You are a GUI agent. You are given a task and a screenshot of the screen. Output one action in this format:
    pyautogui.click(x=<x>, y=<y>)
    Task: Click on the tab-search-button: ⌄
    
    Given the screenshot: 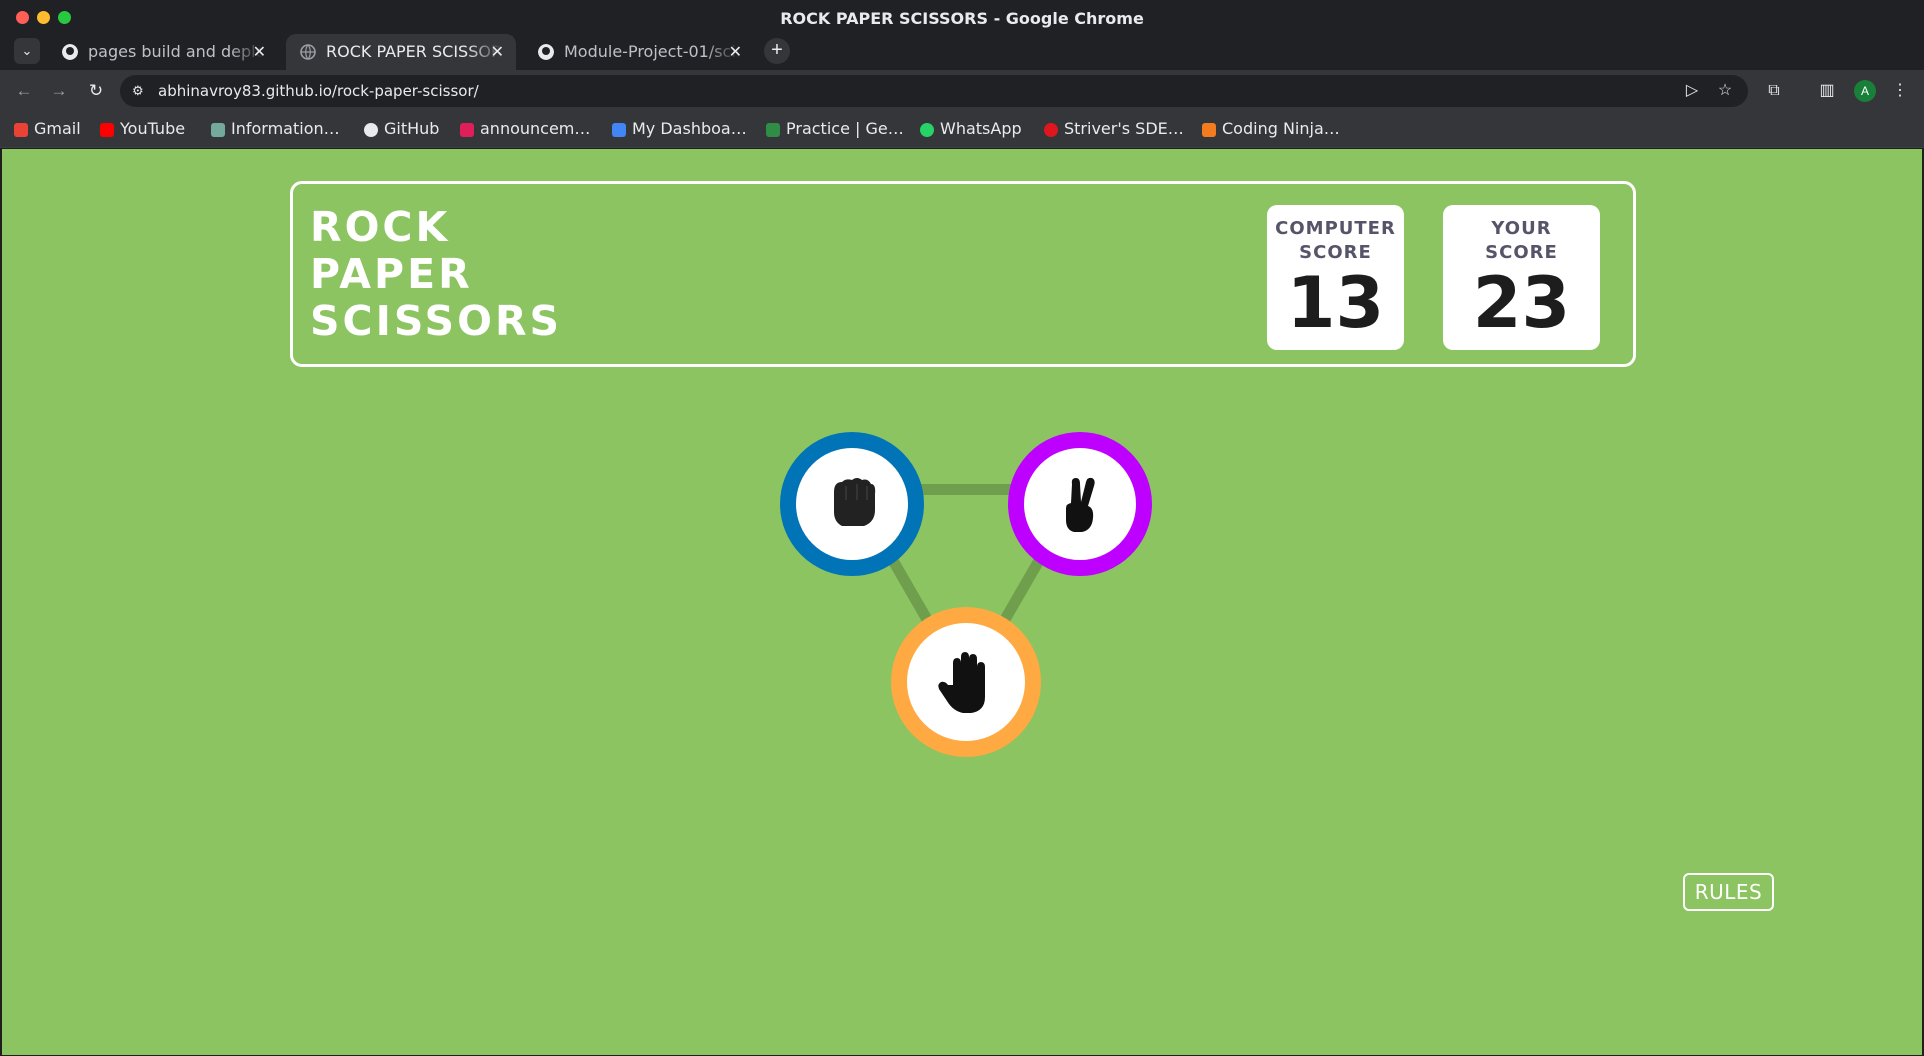 What is the action you would take?
    pyautogui.click(x=27, y=51)
    